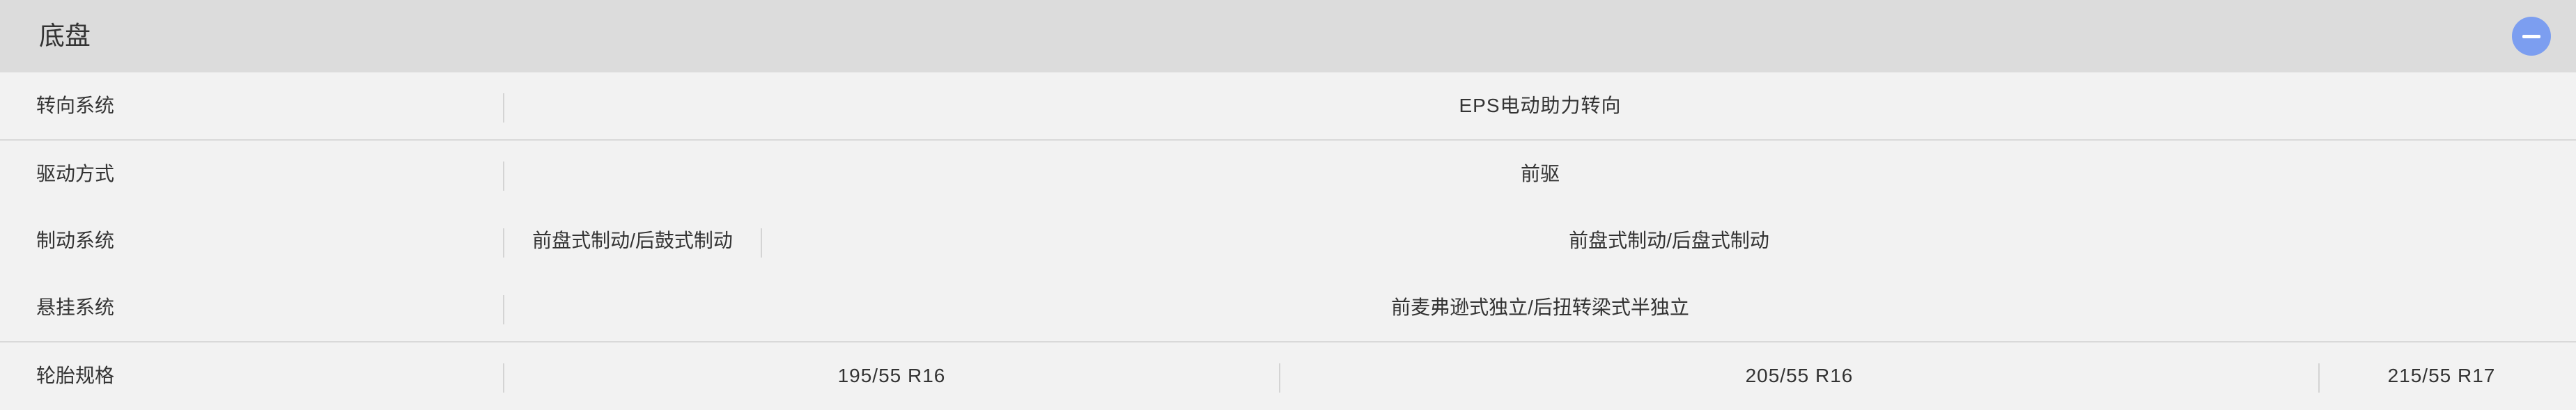 The width and height of the screenshot is (2576, 410). What do you see at coordinates (75, 173) in the screenshot?
I see `row-label: 驱动方式` at bounding box center [75, 173].